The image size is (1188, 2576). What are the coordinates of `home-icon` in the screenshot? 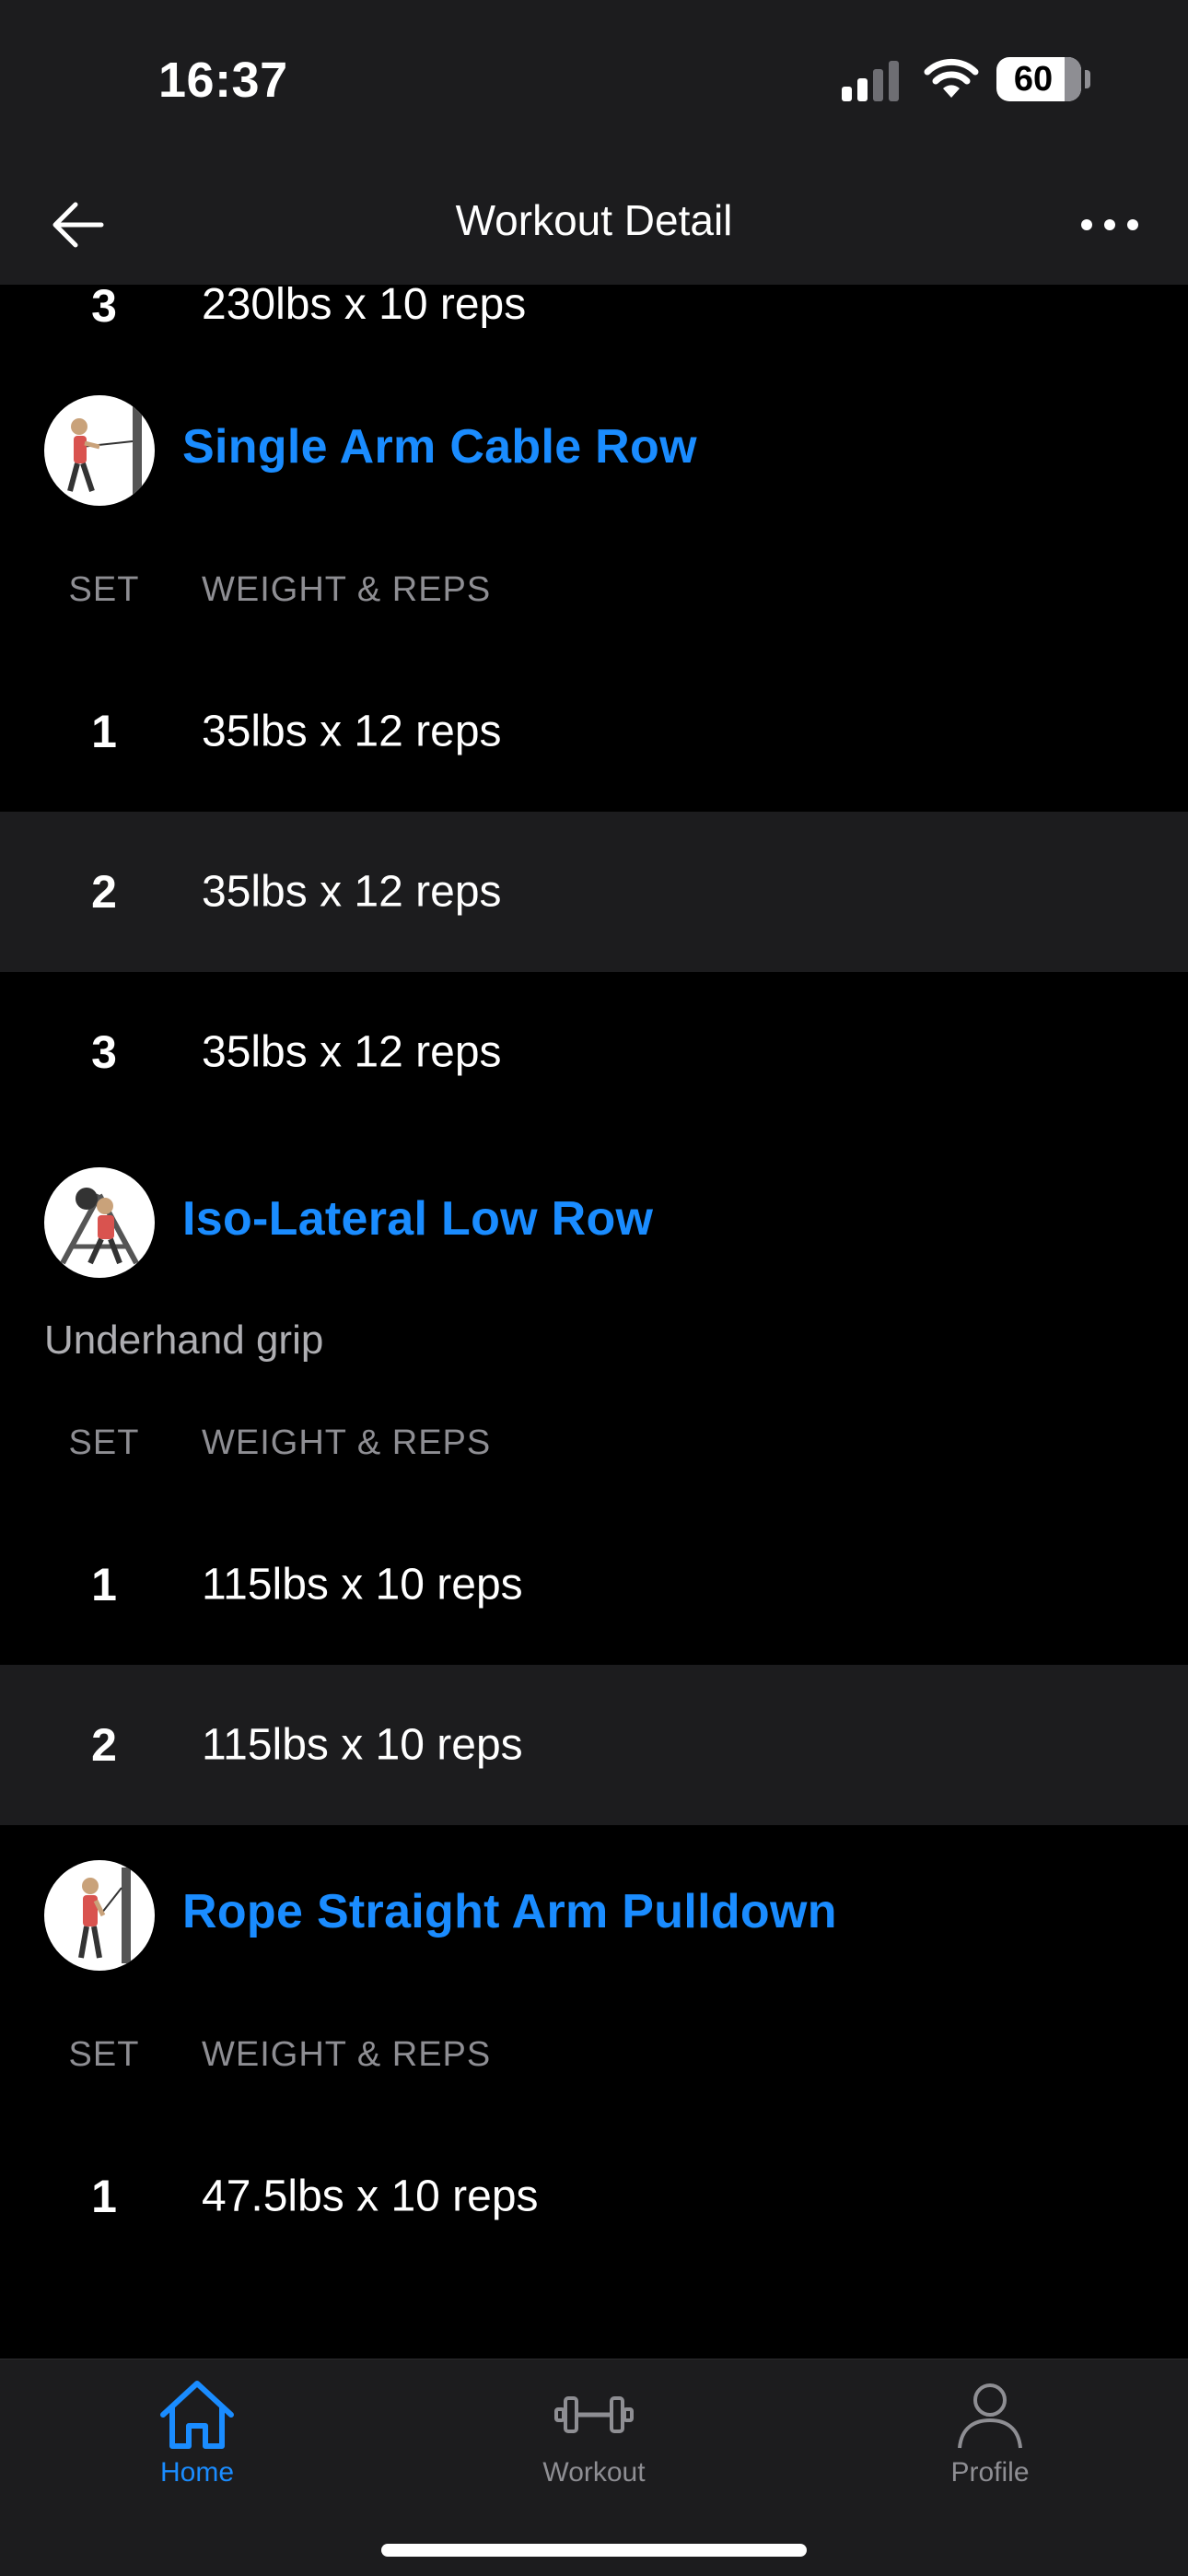 It's located at (197, 2415).